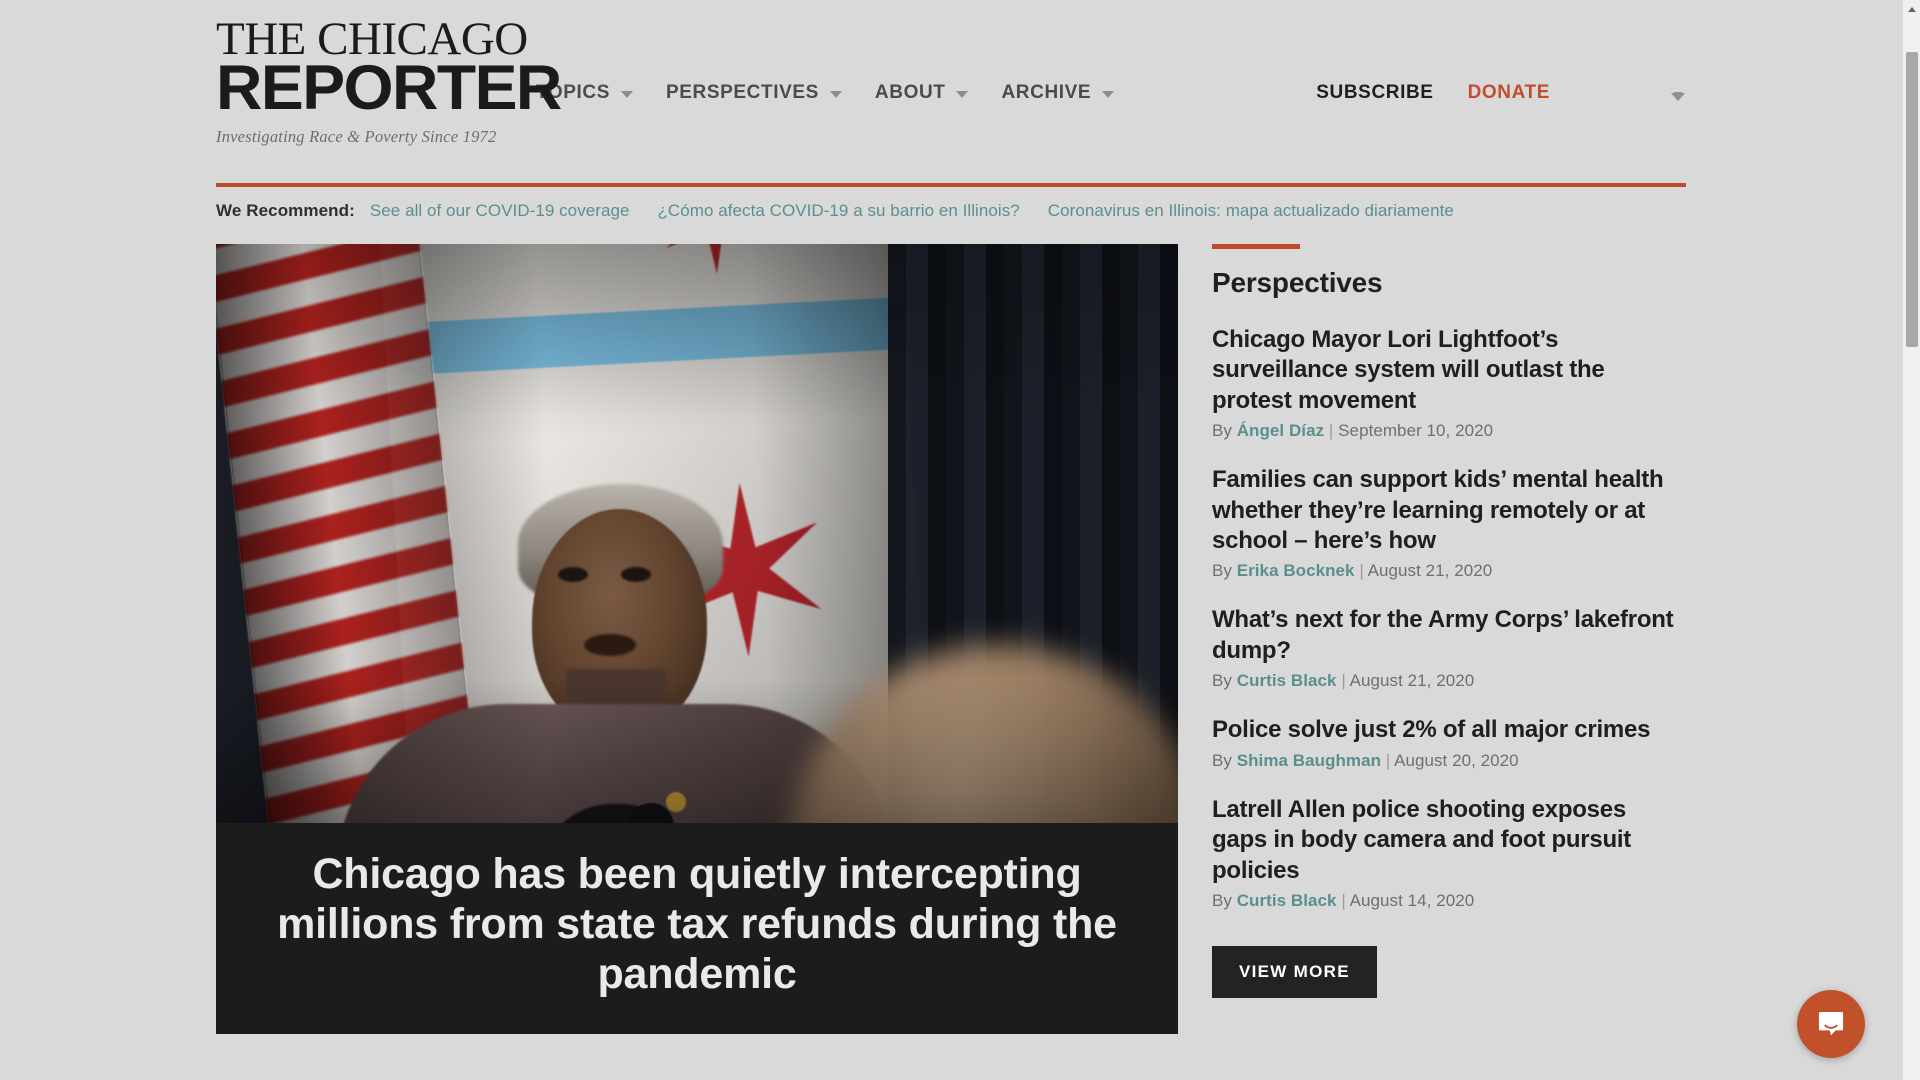 Image resolution: width=1920 pixels, height=1080 pixels. What do you see at coordinates (285, 210) in the screenshot?
I see `we-recommend-label: We Recommend:` at bounding box center [285, 210].